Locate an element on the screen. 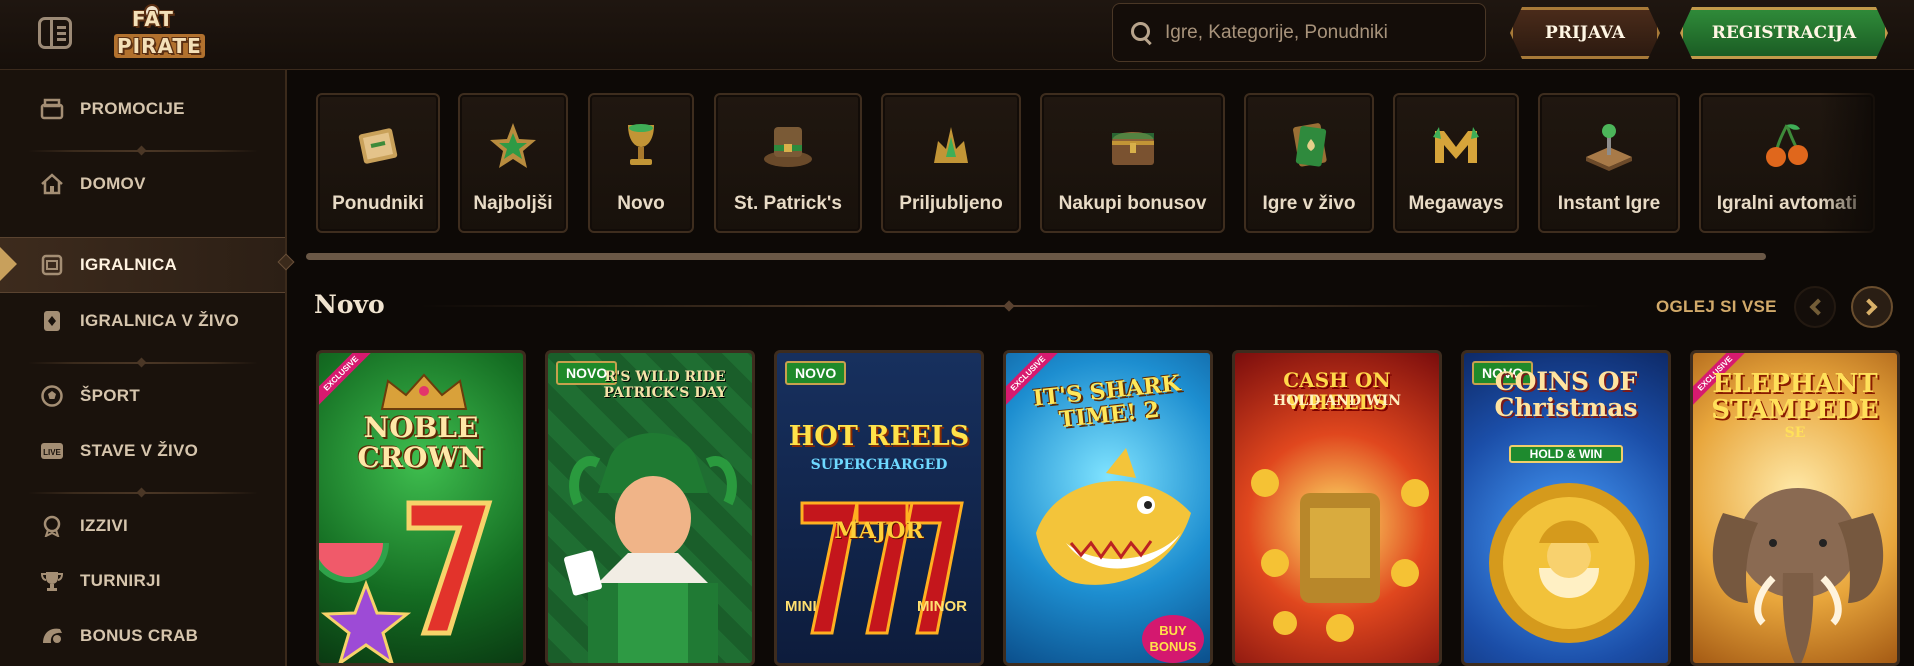  category-label: St. Patrick's is located at coordinates (788, 203).